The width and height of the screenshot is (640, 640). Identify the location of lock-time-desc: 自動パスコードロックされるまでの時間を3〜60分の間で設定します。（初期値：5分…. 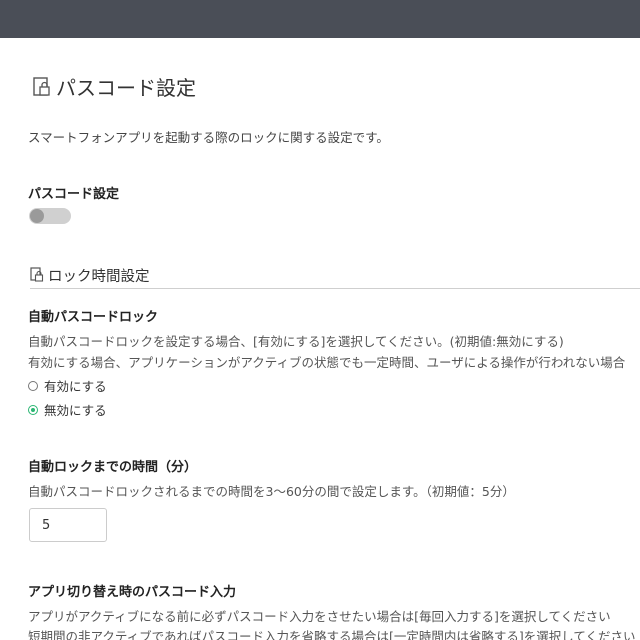
(271, 491).